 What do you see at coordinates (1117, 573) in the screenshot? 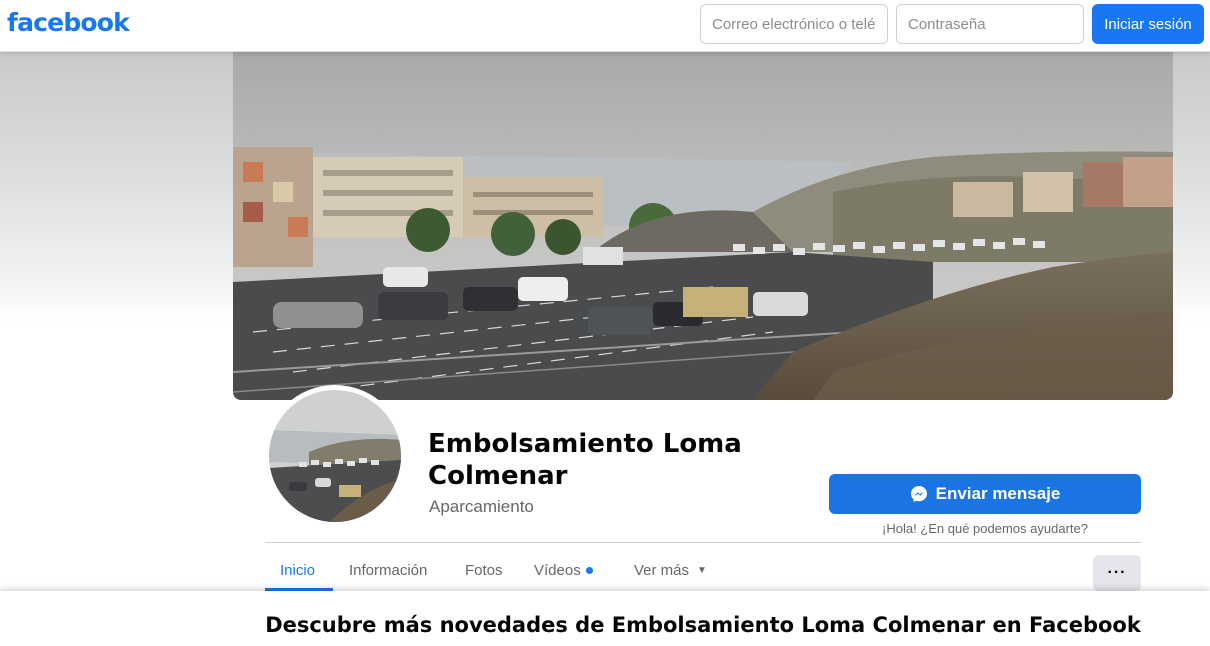
I see `more-options-button: ···` at bounding box center [1117, 573].